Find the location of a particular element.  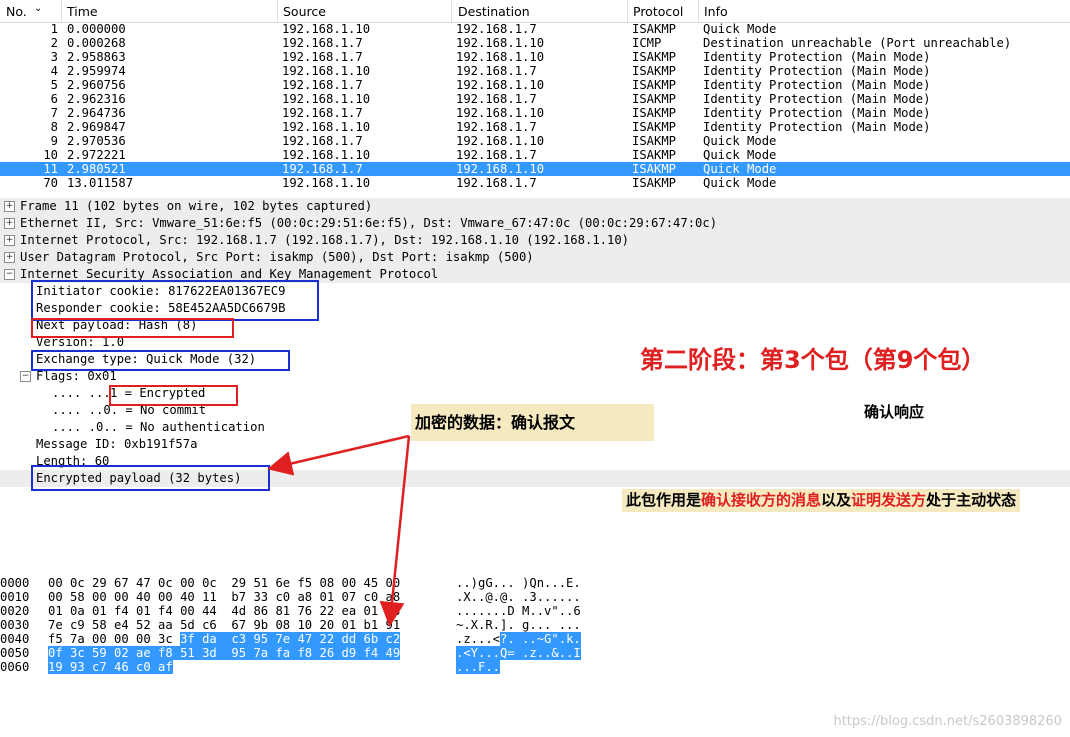

arrow-to-encrypted-payload is located at coordinates (338, 455).